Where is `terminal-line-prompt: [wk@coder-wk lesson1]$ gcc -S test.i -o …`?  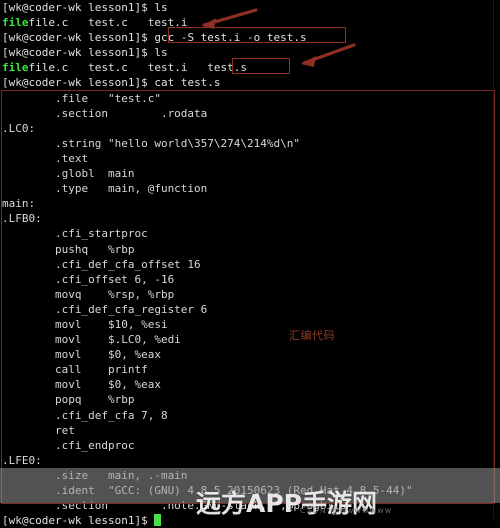 terminal-line-prompt: [wk@coder-wk lesson1]$ gcc -S test.i -o … is located at coordinates (250, 37).